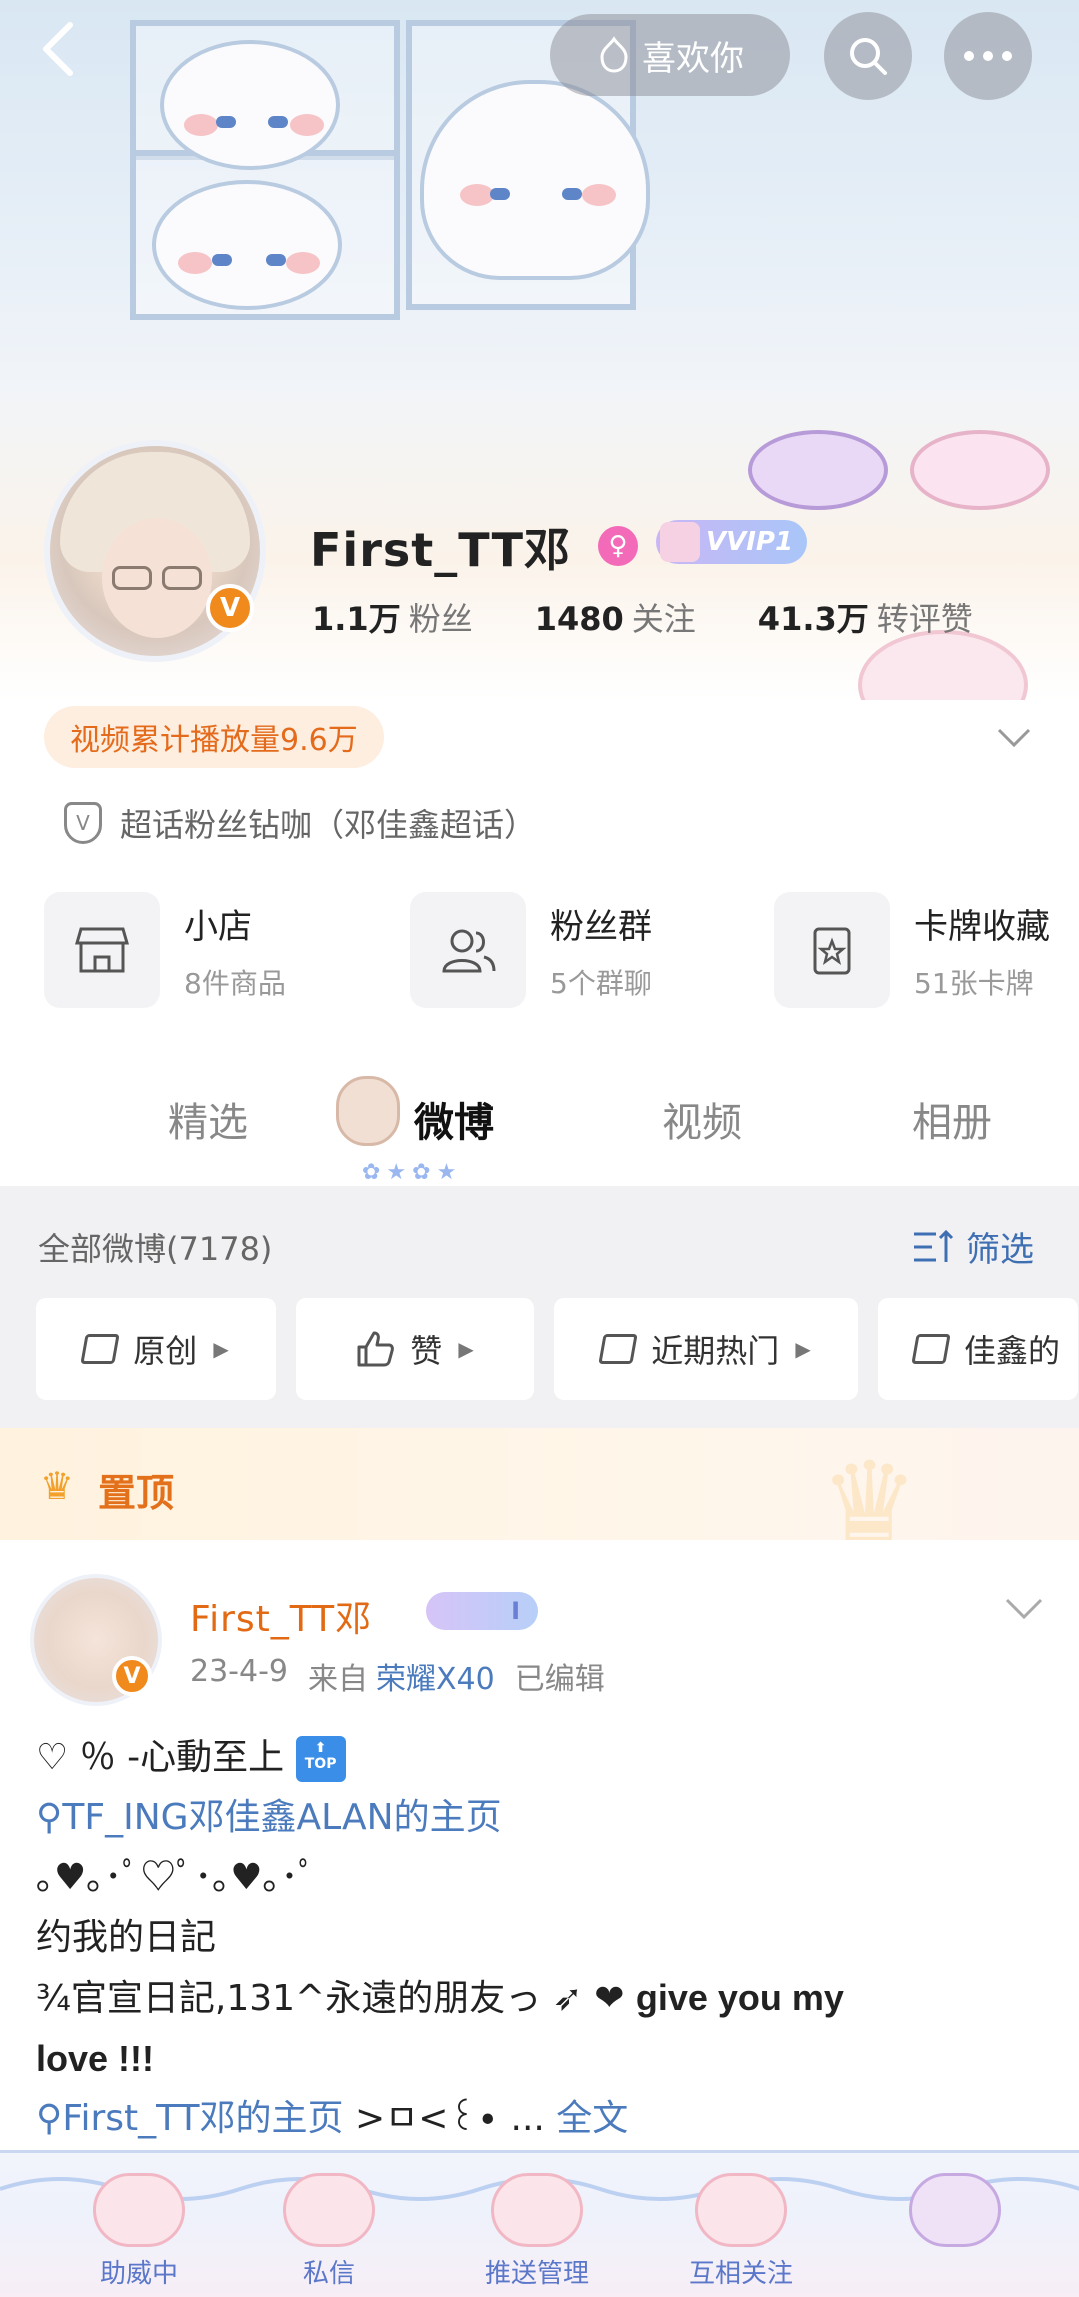 This screenshot has width=1079, height=2297. What do you see at coordinates (924, 619) in the screenshot?
I see `stat-label: 转评赞` at bounding box center [924, 619].